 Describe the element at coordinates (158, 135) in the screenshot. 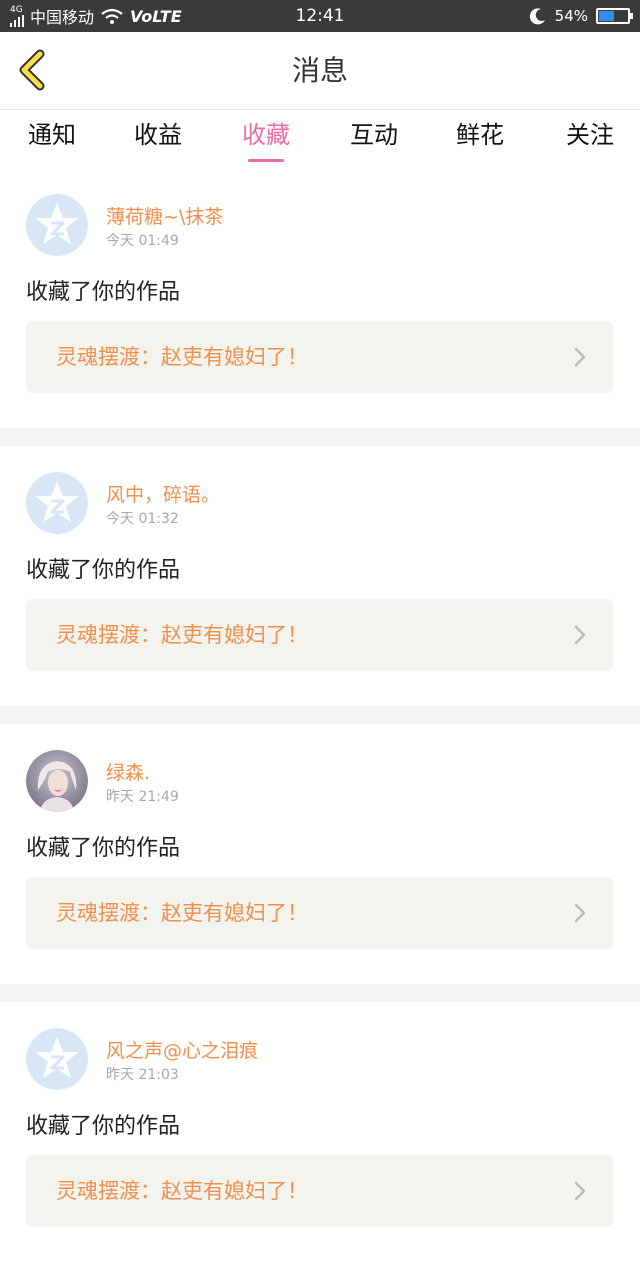

I see `tab-label: 收益` at that location.